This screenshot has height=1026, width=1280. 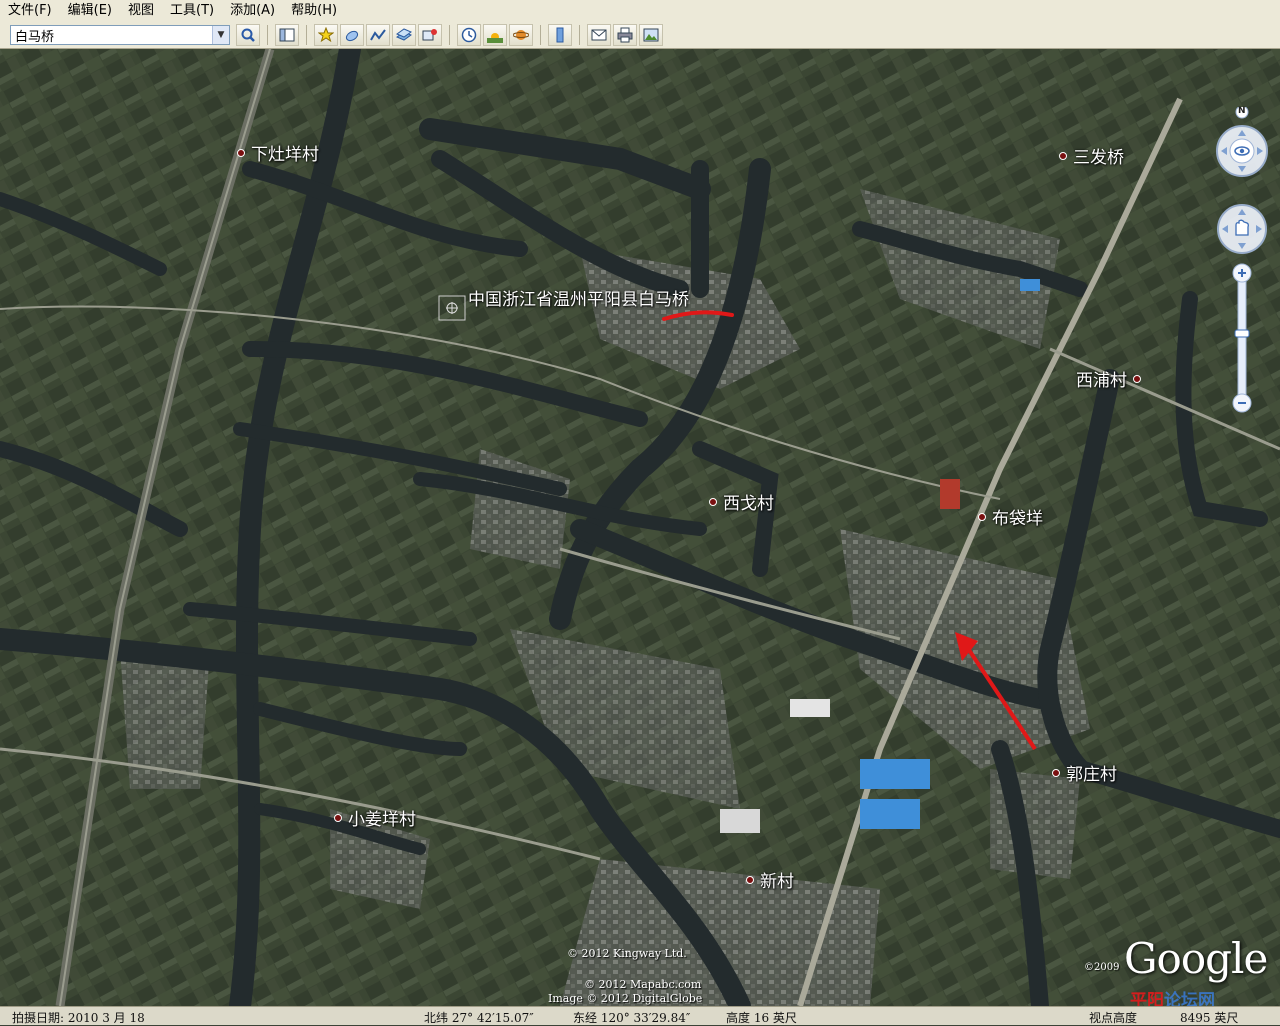 I want to click on historical-imagery-icon, so click(x=469, y=35).